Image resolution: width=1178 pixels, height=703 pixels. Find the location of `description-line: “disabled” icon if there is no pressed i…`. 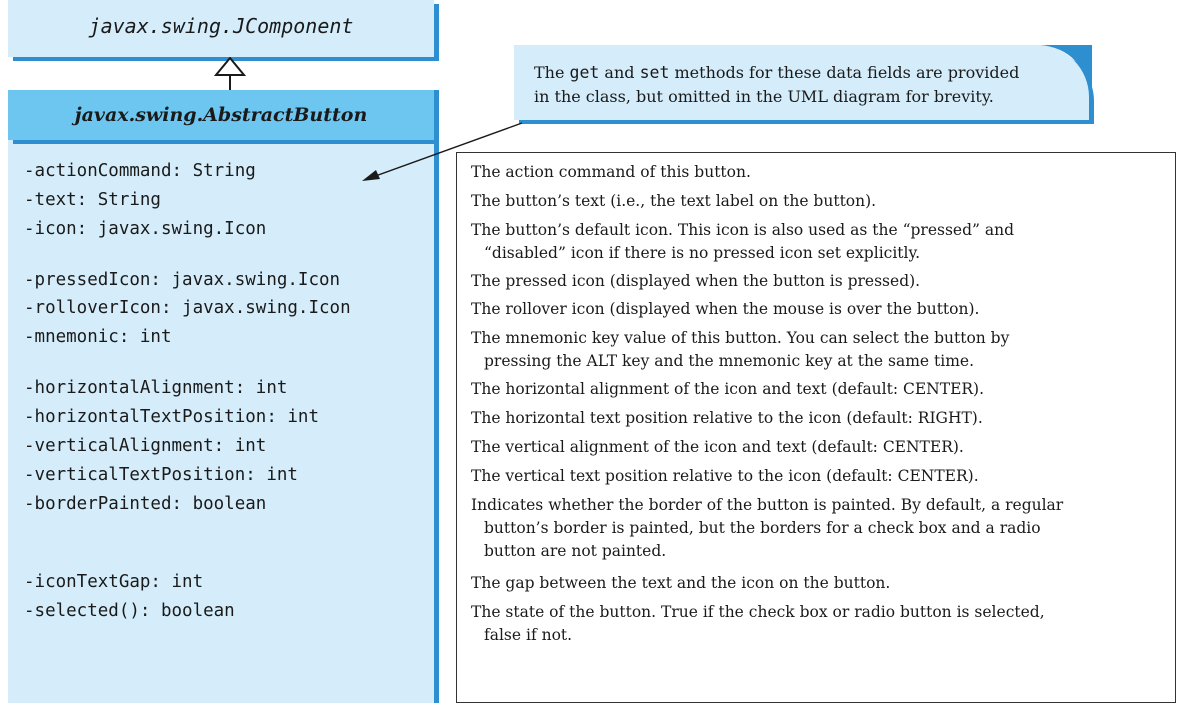

description-line: “disabled” icon if there is no pressed i… is located at coordinates (702, 253).